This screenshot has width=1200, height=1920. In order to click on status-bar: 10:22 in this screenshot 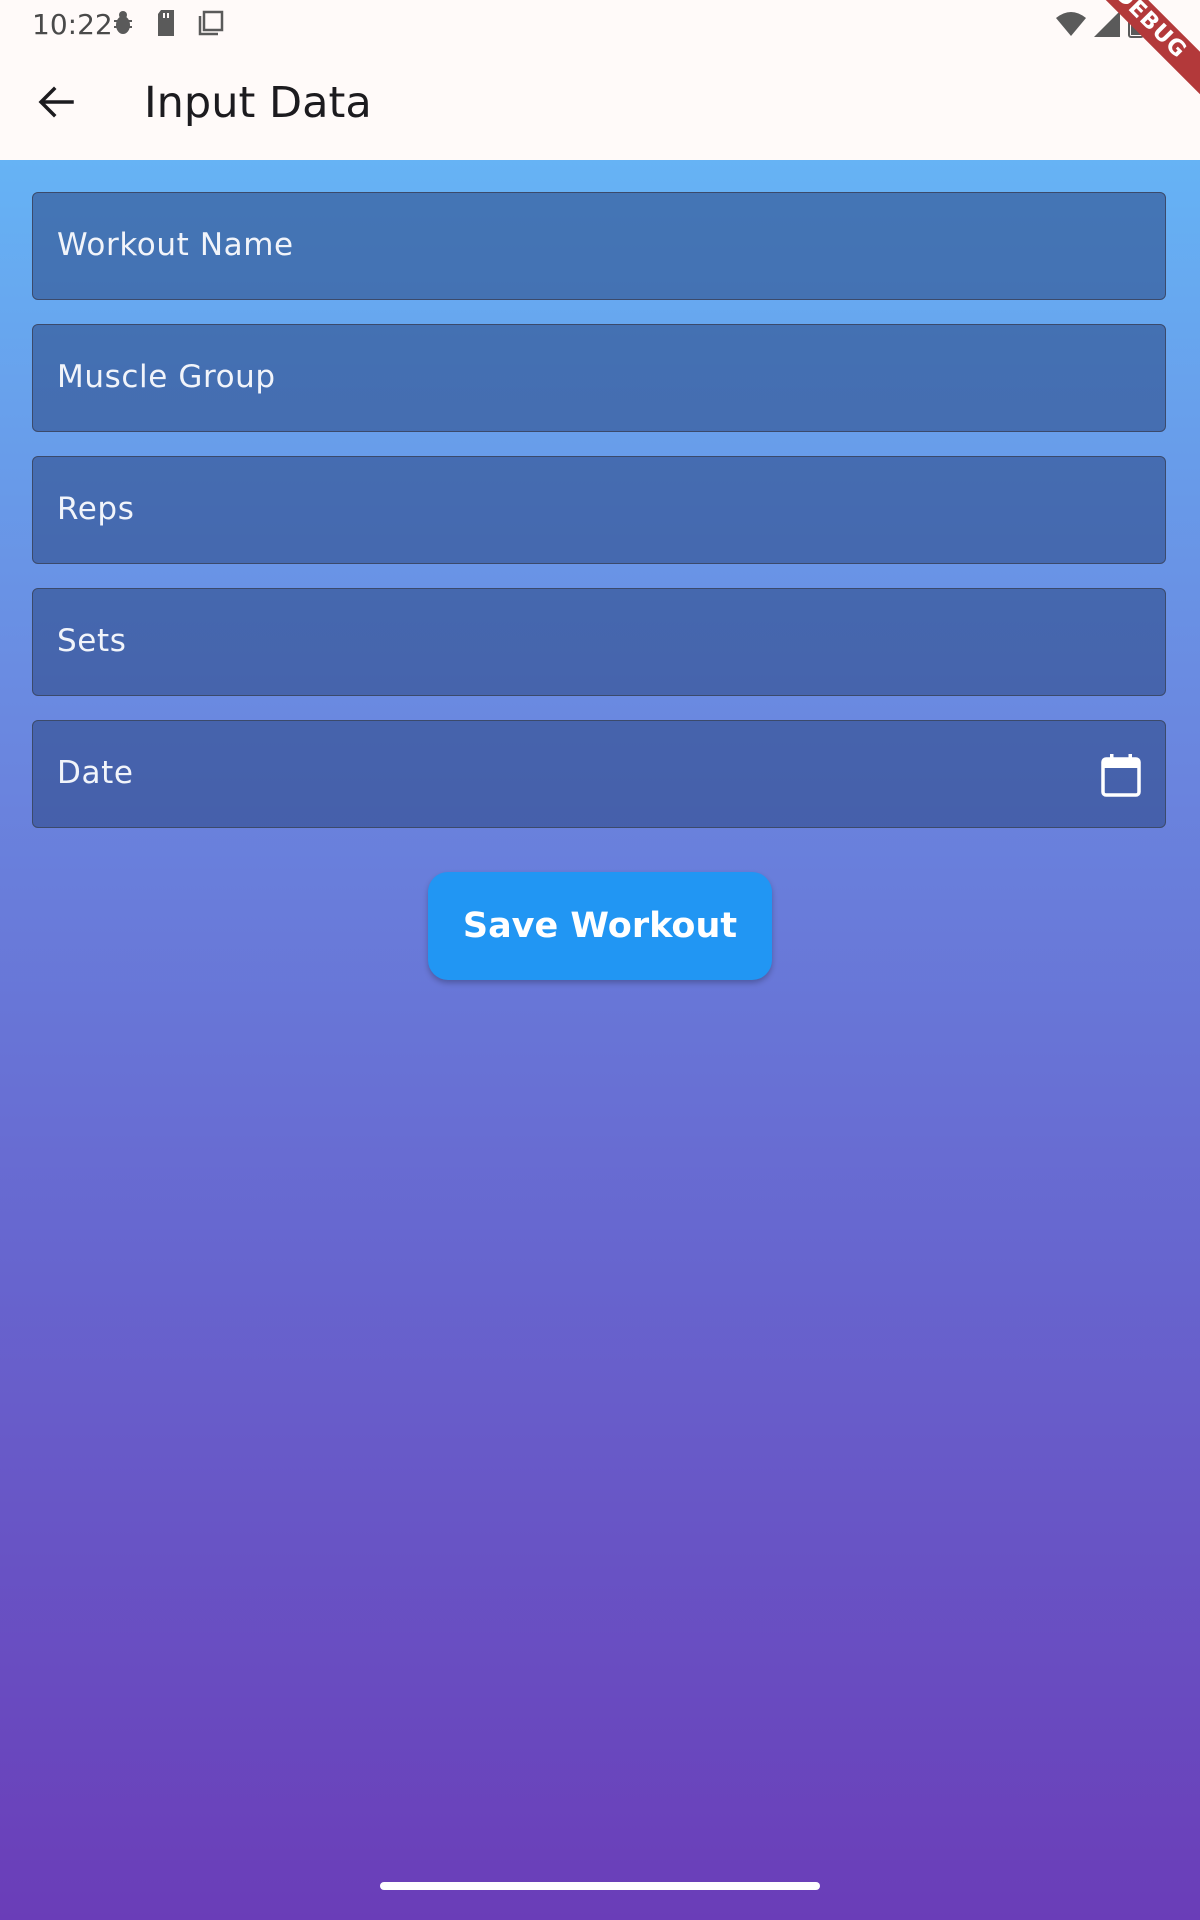, I will do `click(600, 24)`.